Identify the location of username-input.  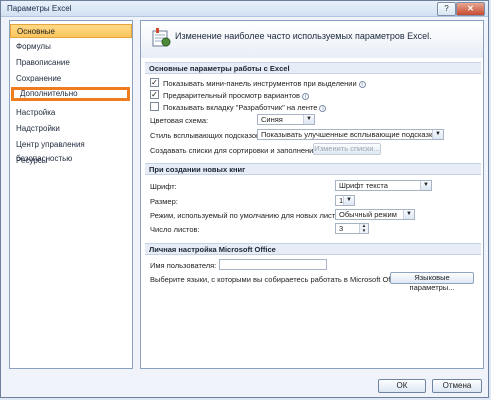
(273, 264).